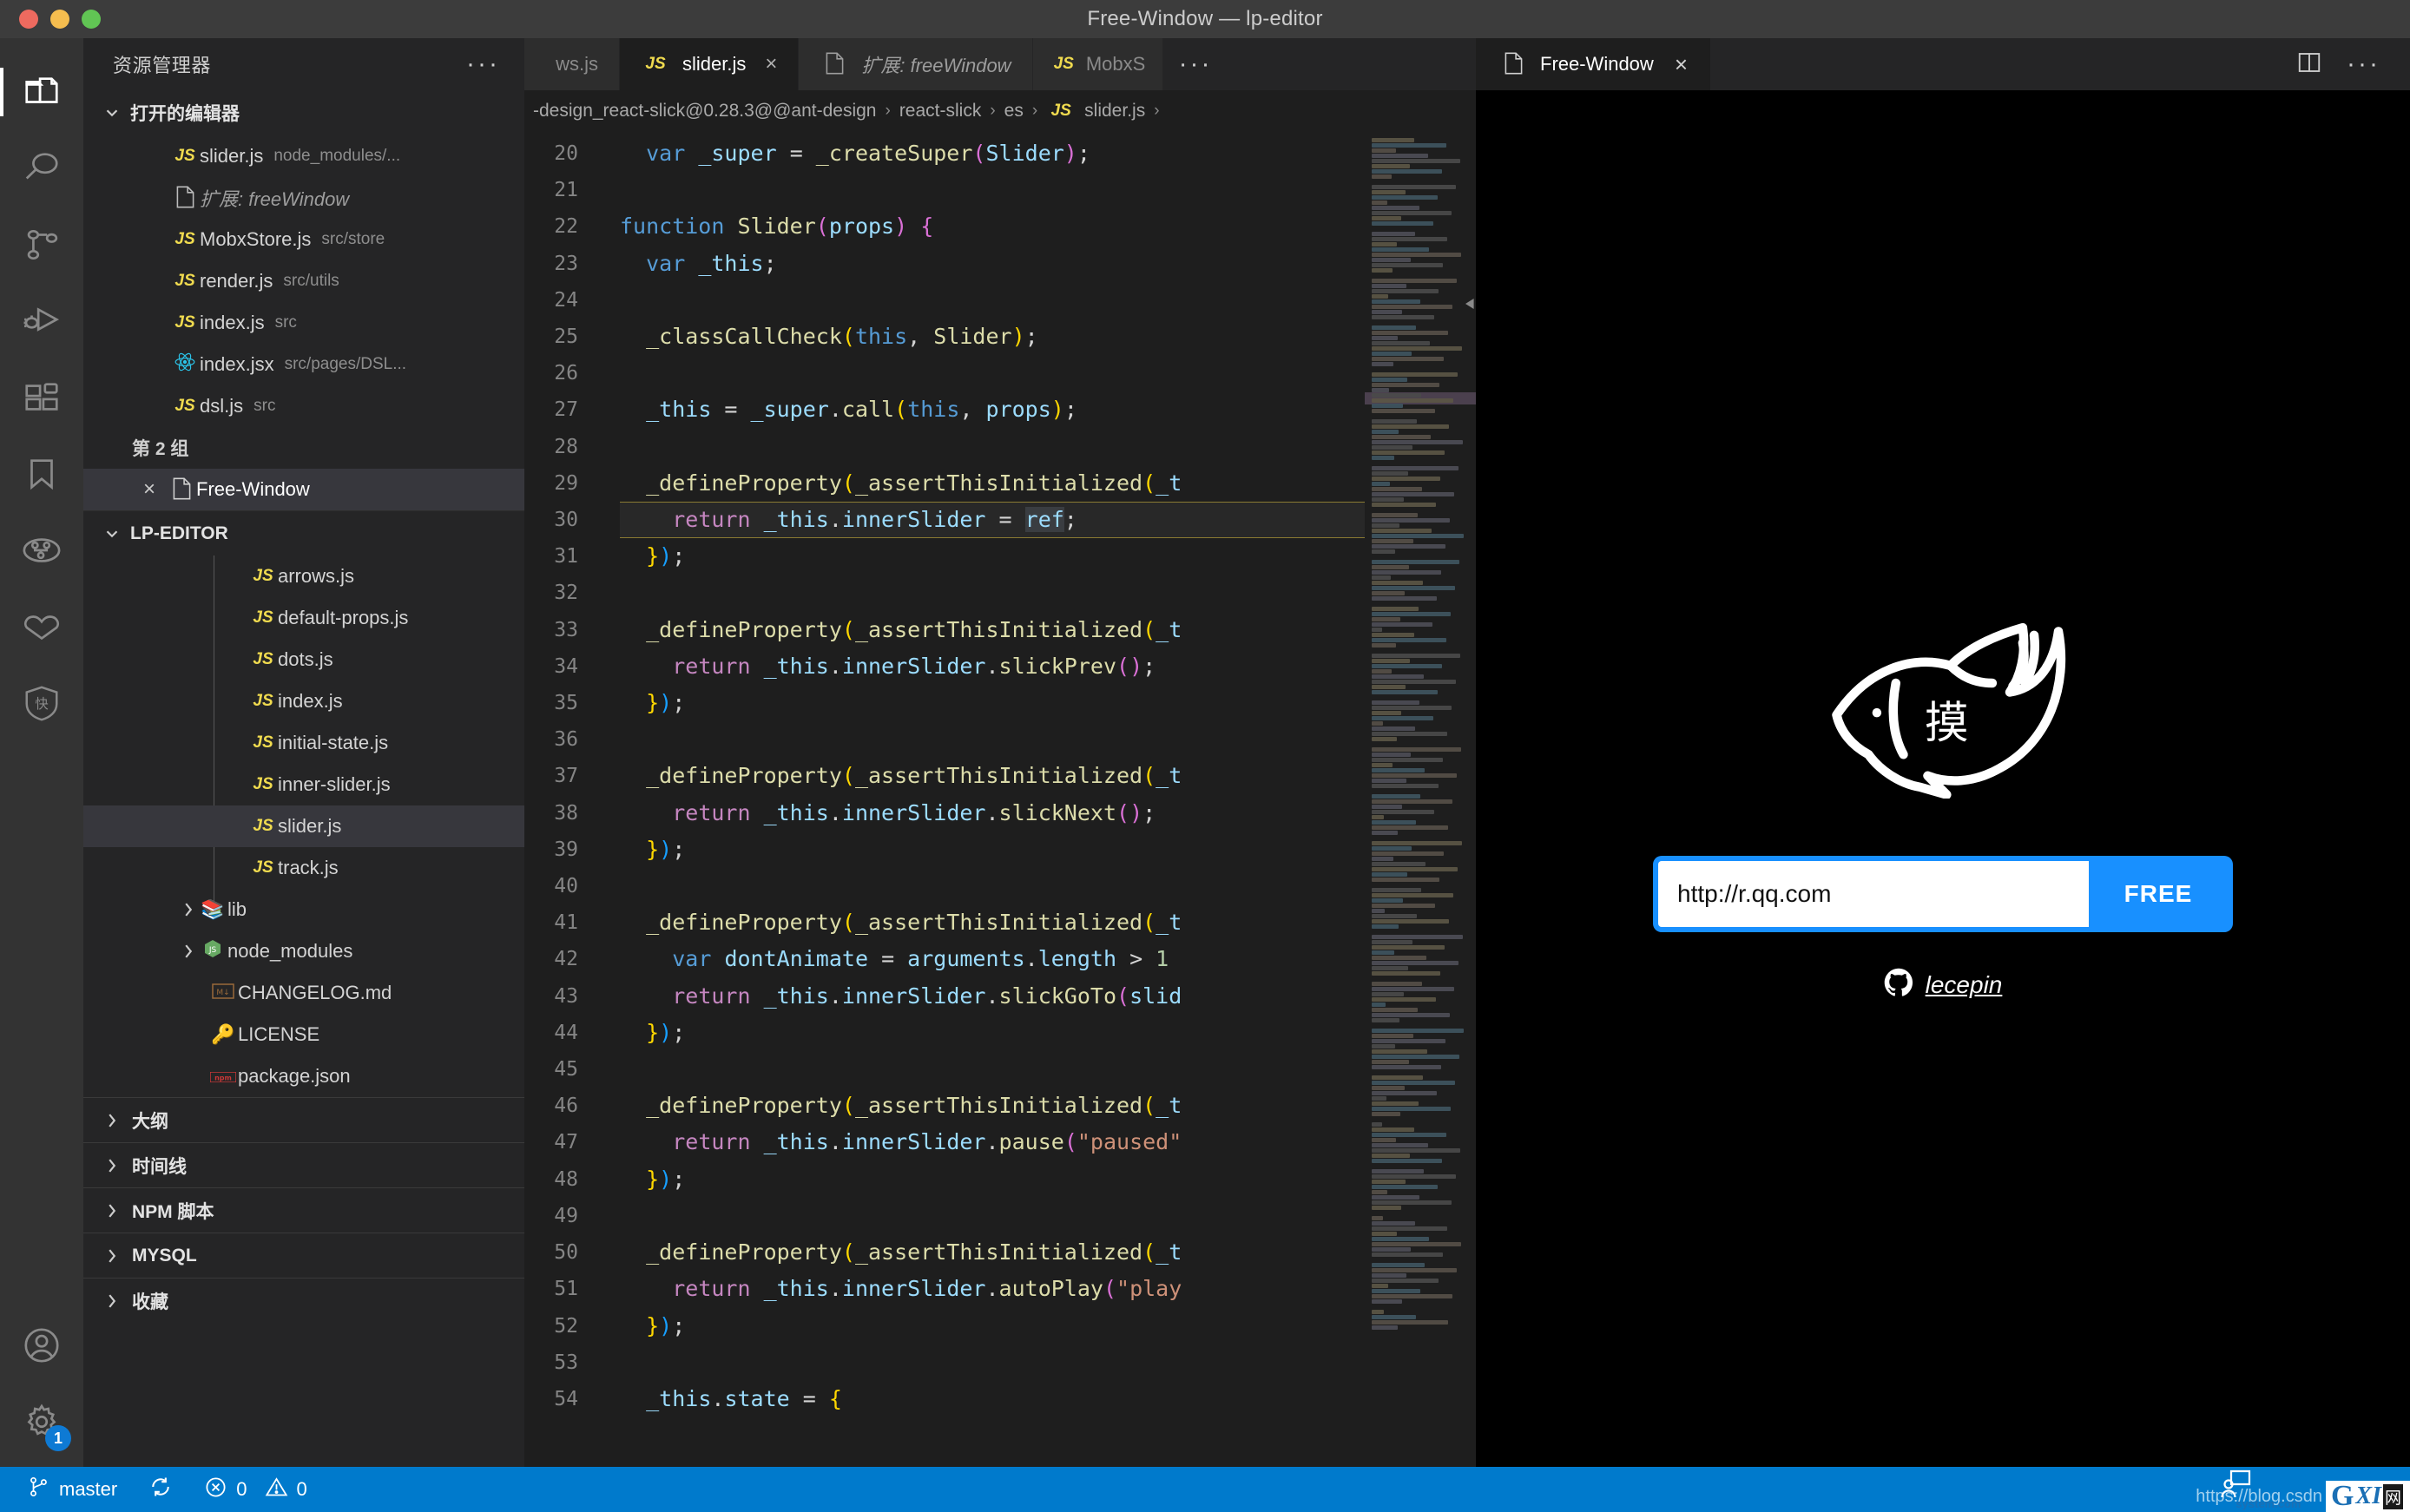 The image size is (2410, 1512). I want to click on list-item: JS dsl.js src, so click(303, 406).